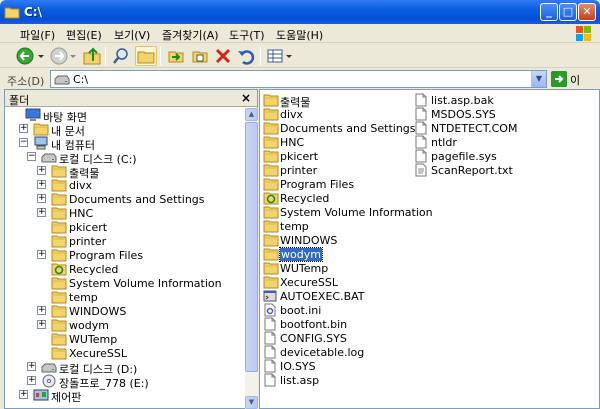 The height and width of the screenshot is (409, 600). Describe the element at coordinates (137, 199) in the screenshot. I see `tree-item-label: Documents and Settings` at that location.